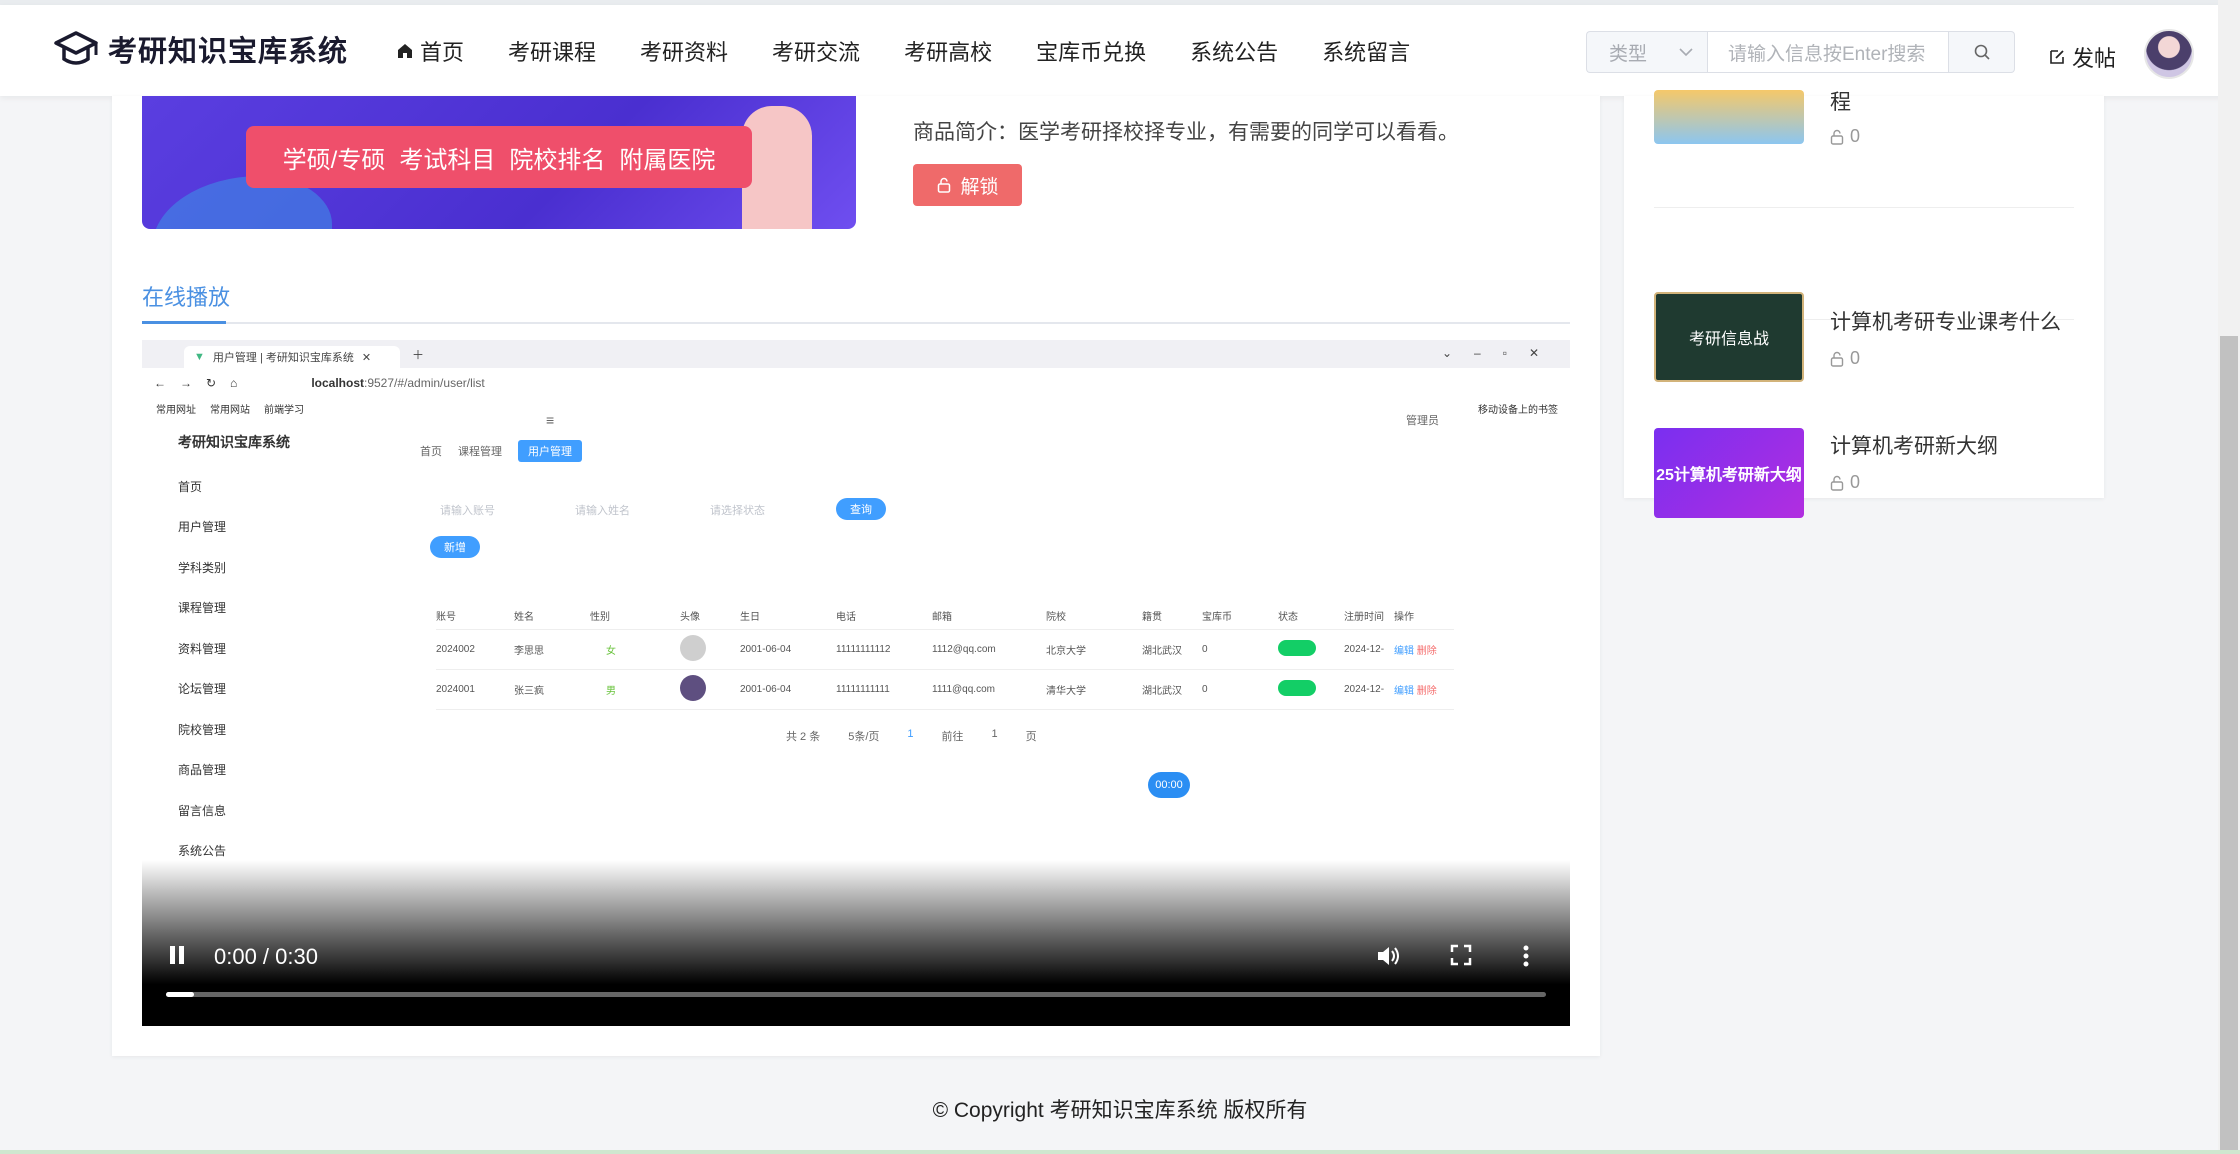 The height and width of the screenshot is (1154, 2240). I want to click on nav-home-label: 首页, so click(442, 52).